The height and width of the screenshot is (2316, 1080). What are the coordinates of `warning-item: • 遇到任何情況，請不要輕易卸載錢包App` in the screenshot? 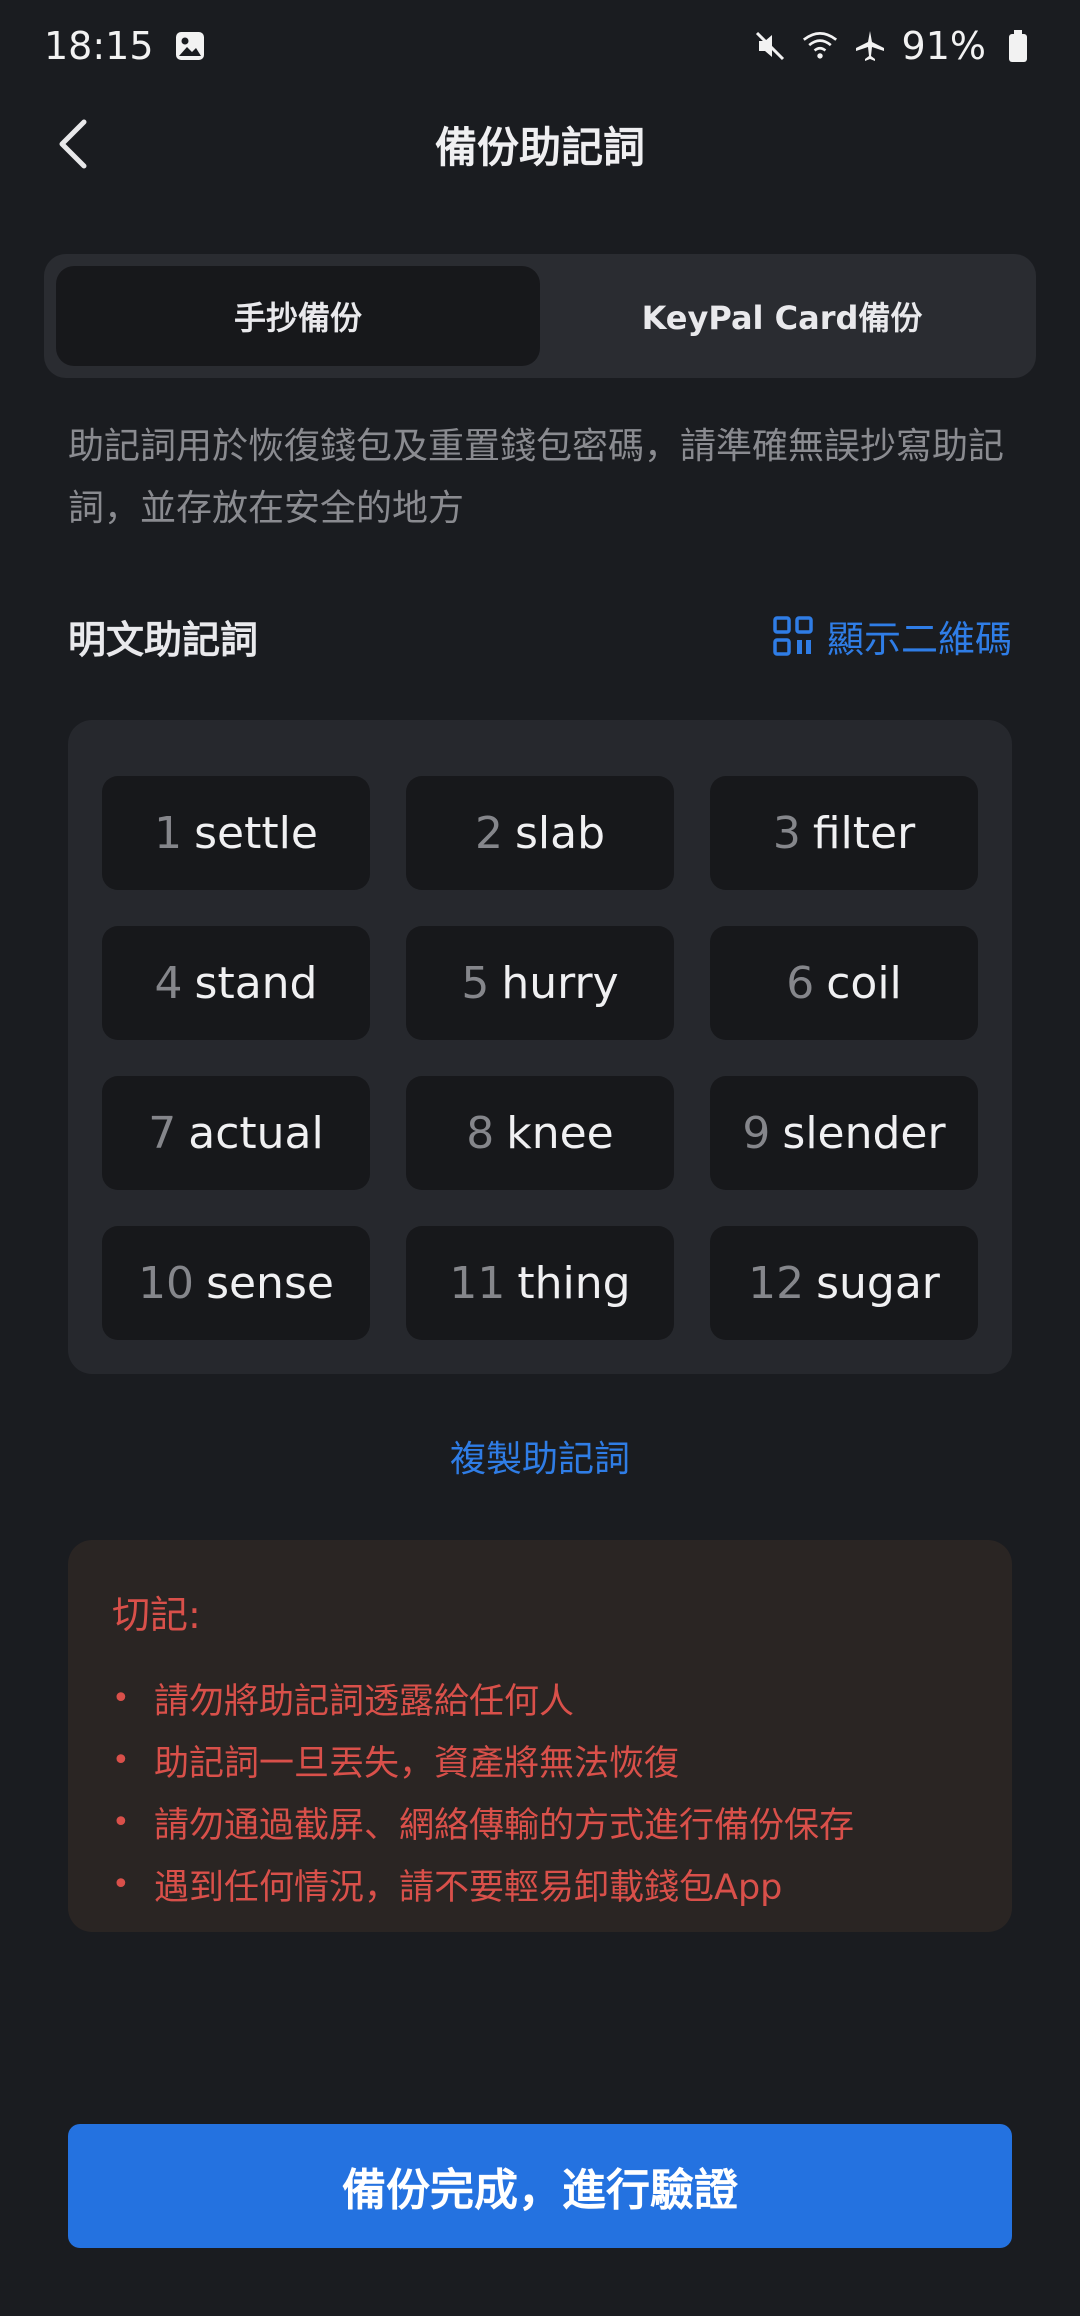 It's located at (447, 1887).